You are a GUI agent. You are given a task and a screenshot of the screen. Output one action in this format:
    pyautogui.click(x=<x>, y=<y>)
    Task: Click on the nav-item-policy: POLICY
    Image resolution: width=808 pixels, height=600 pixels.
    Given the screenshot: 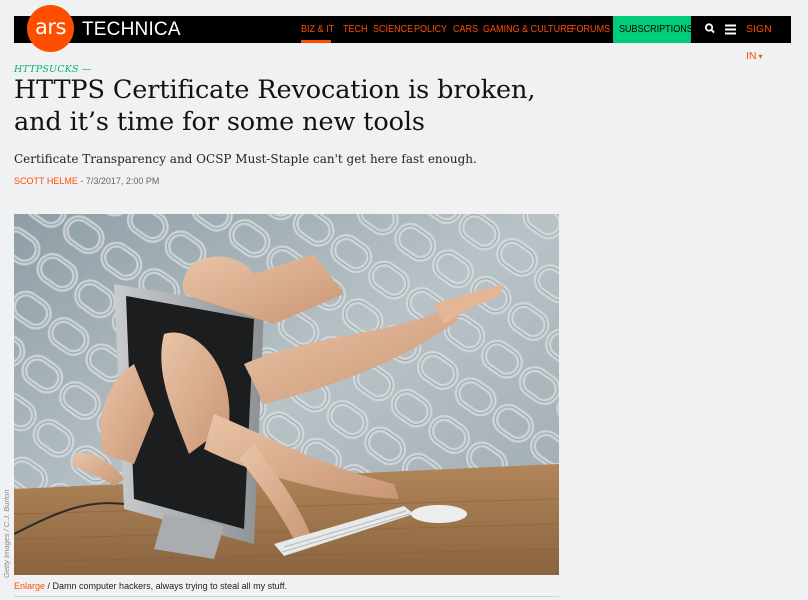 What is the action you would take?
    pyautogui.click(x=430, y=29)
    